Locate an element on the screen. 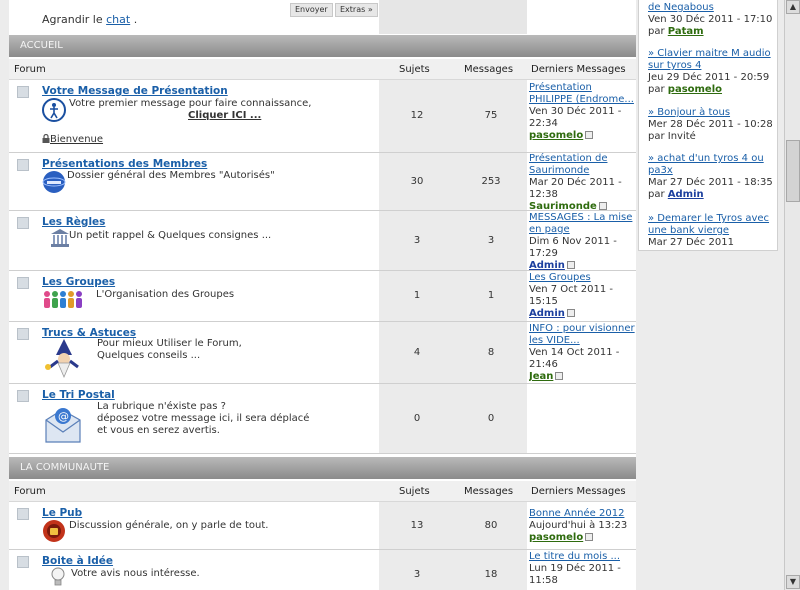 Image resolution: width=800 pixels, height=590 pixels. last-post-link: Les Groupes is located at coordinates (582, 278).